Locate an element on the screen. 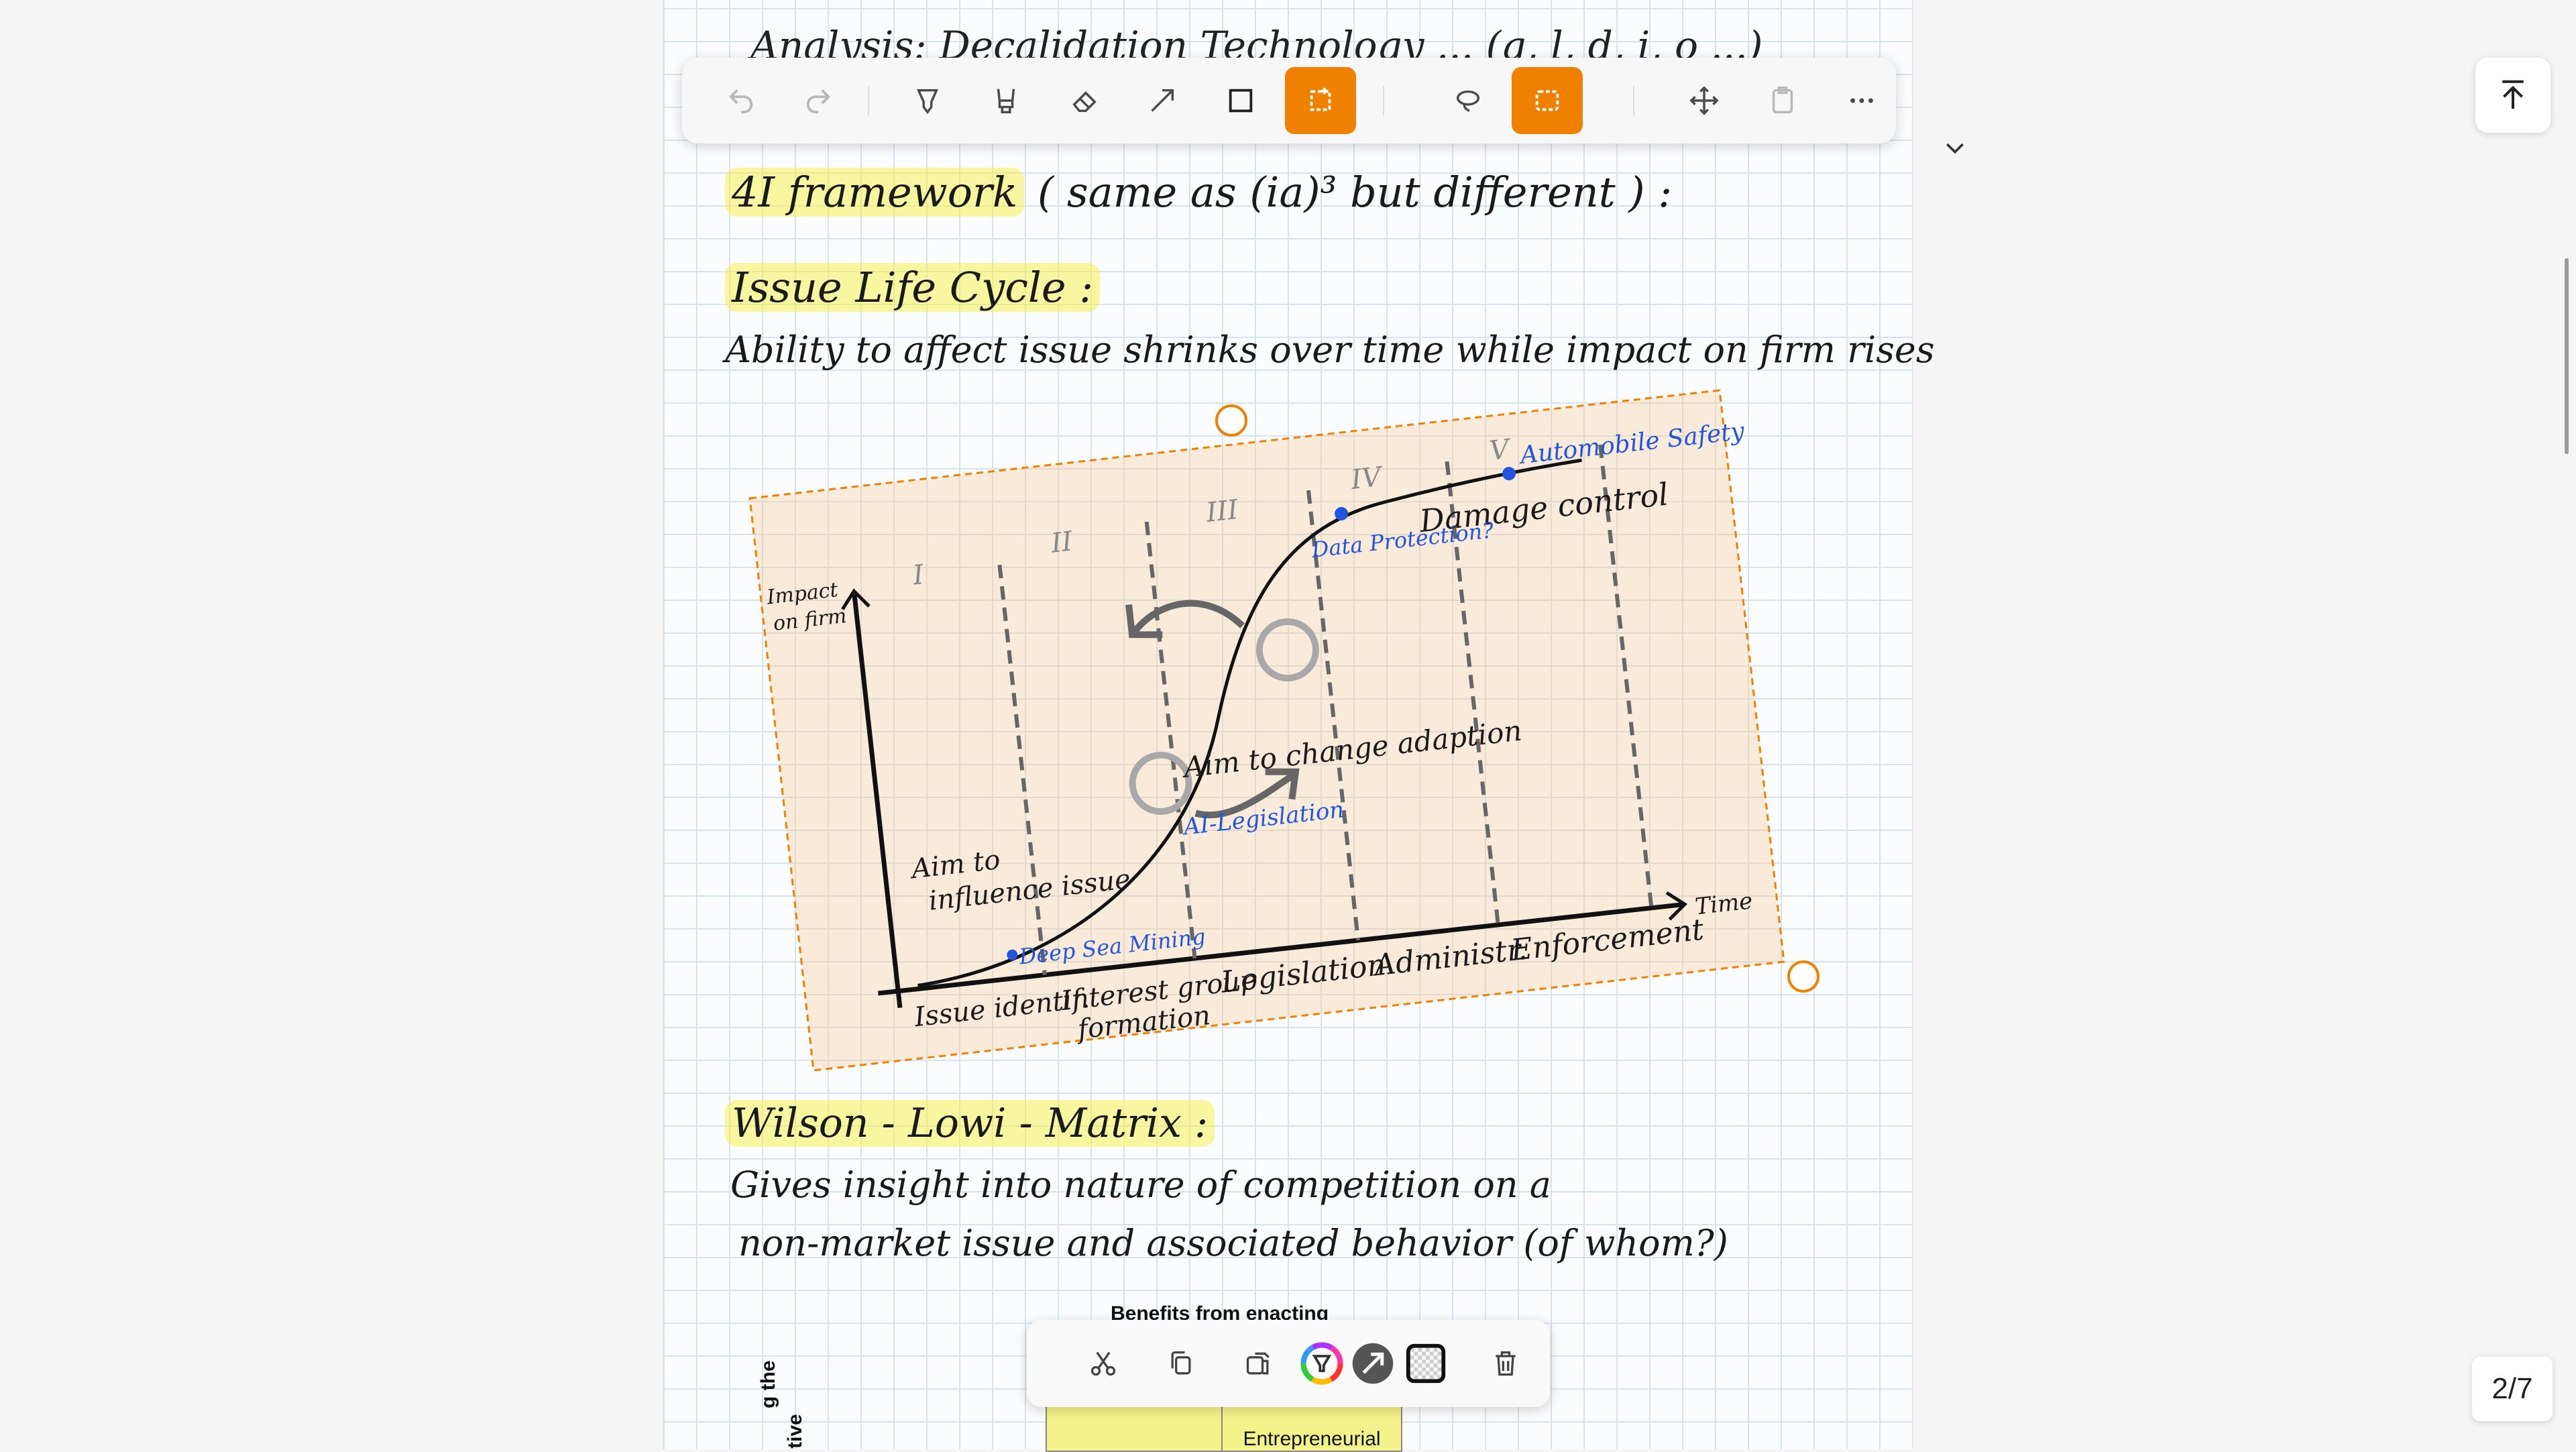  chevron-down-icon is located at coordinates (1955, 148).